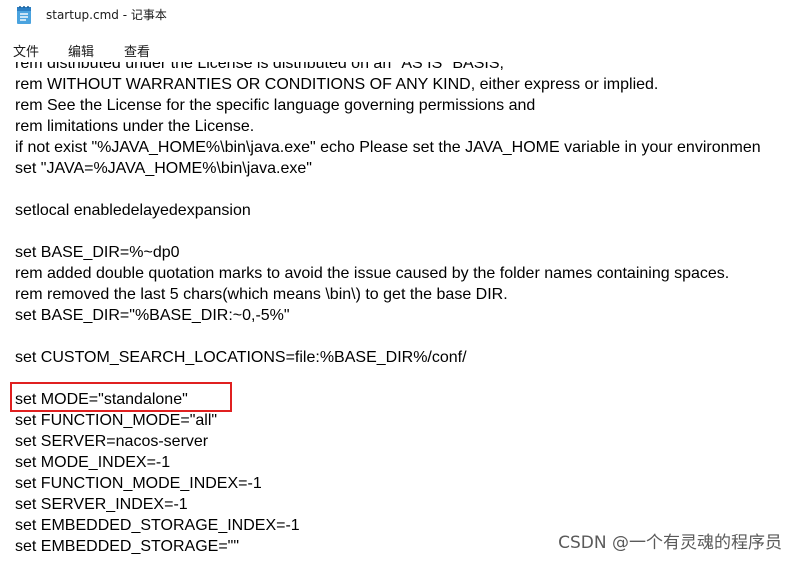 Image resolution: width=800 pixels, height=561 pixels. Describe the element at coordinates (163, 168) in the screenshot. I see `editor-line: set "JAVA=%JAVA_HOME%\bin\java.exe"` at that location.